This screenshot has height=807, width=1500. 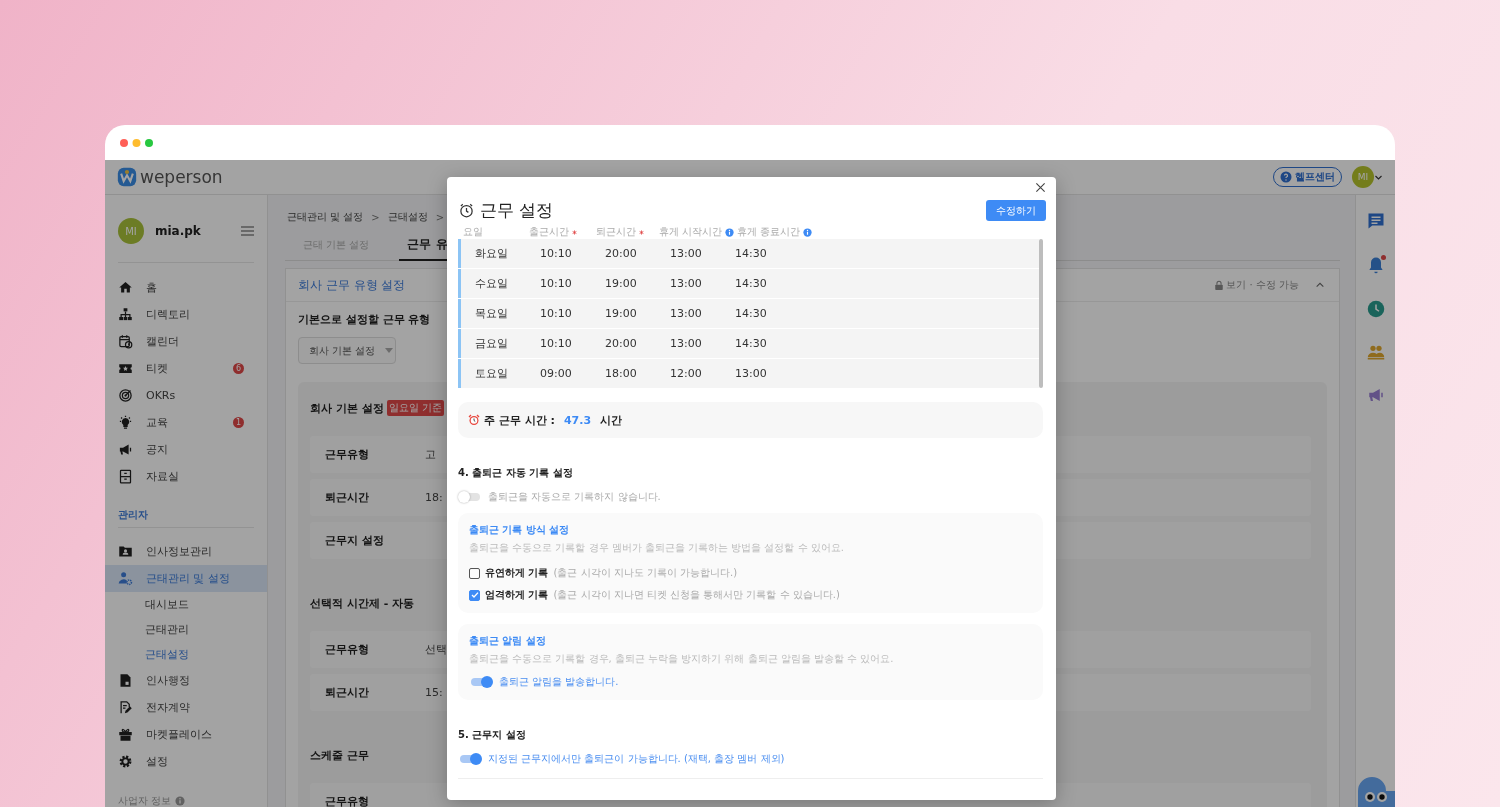 I want to click on chat-icon, so click(x=1375, y=221).